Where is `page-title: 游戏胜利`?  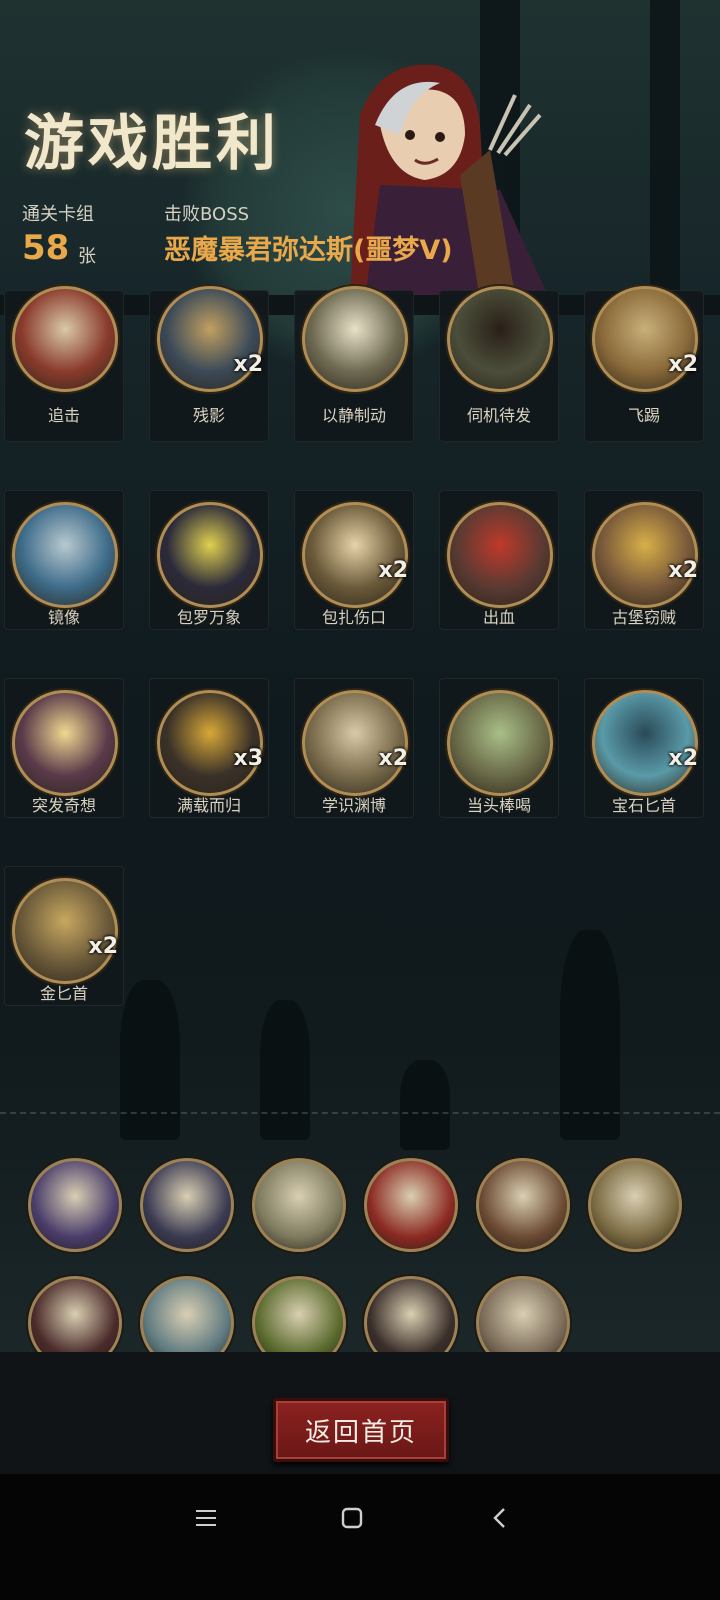
page-title: 游戏胜利 is located at coordinates (152, 144).